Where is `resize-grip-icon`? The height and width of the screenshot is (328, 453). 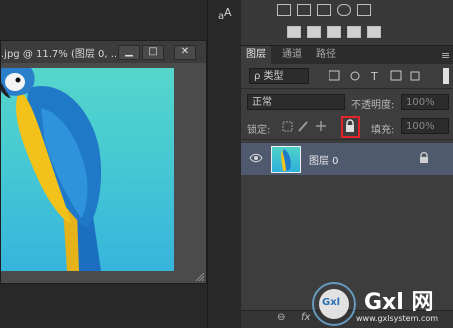
resize-grip-icon is located at coordinates (200, 277).